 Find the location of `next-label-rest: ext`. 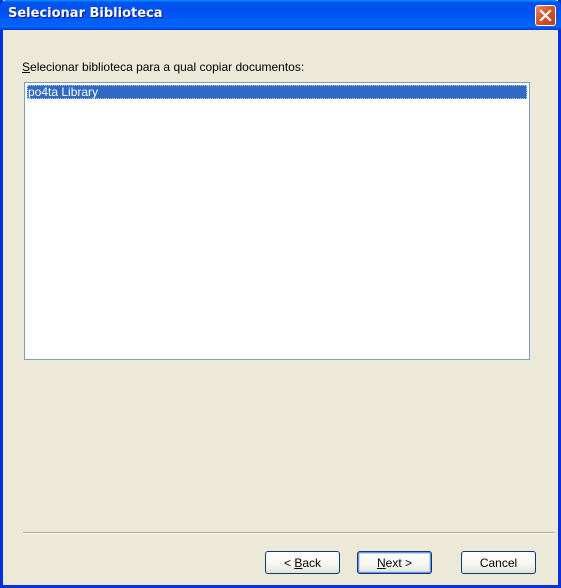

next-label-rest: ext is located at coordinates (393, 562).